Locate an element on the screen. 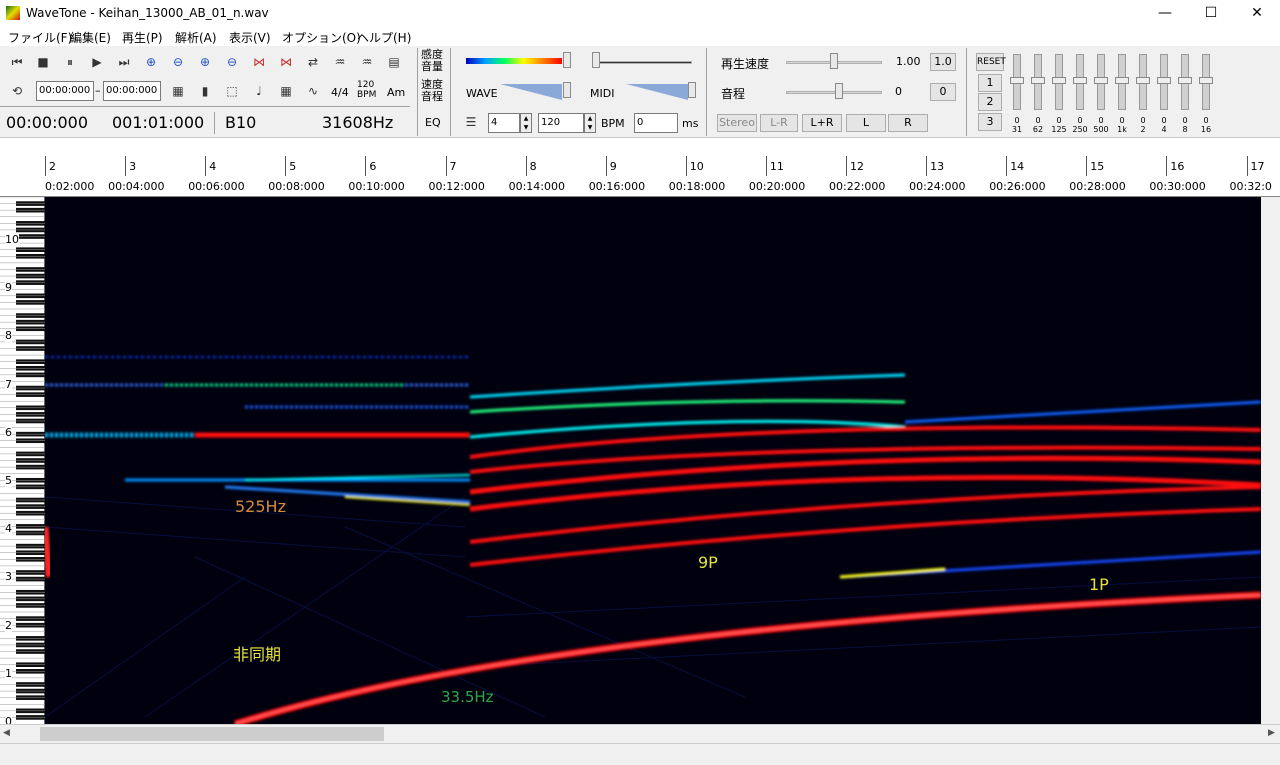 Image resolution: width=1280 pixels, height=765 pixels. horizontal-scrollbar: ◀ ▶ is located at coordinates (640, 733).